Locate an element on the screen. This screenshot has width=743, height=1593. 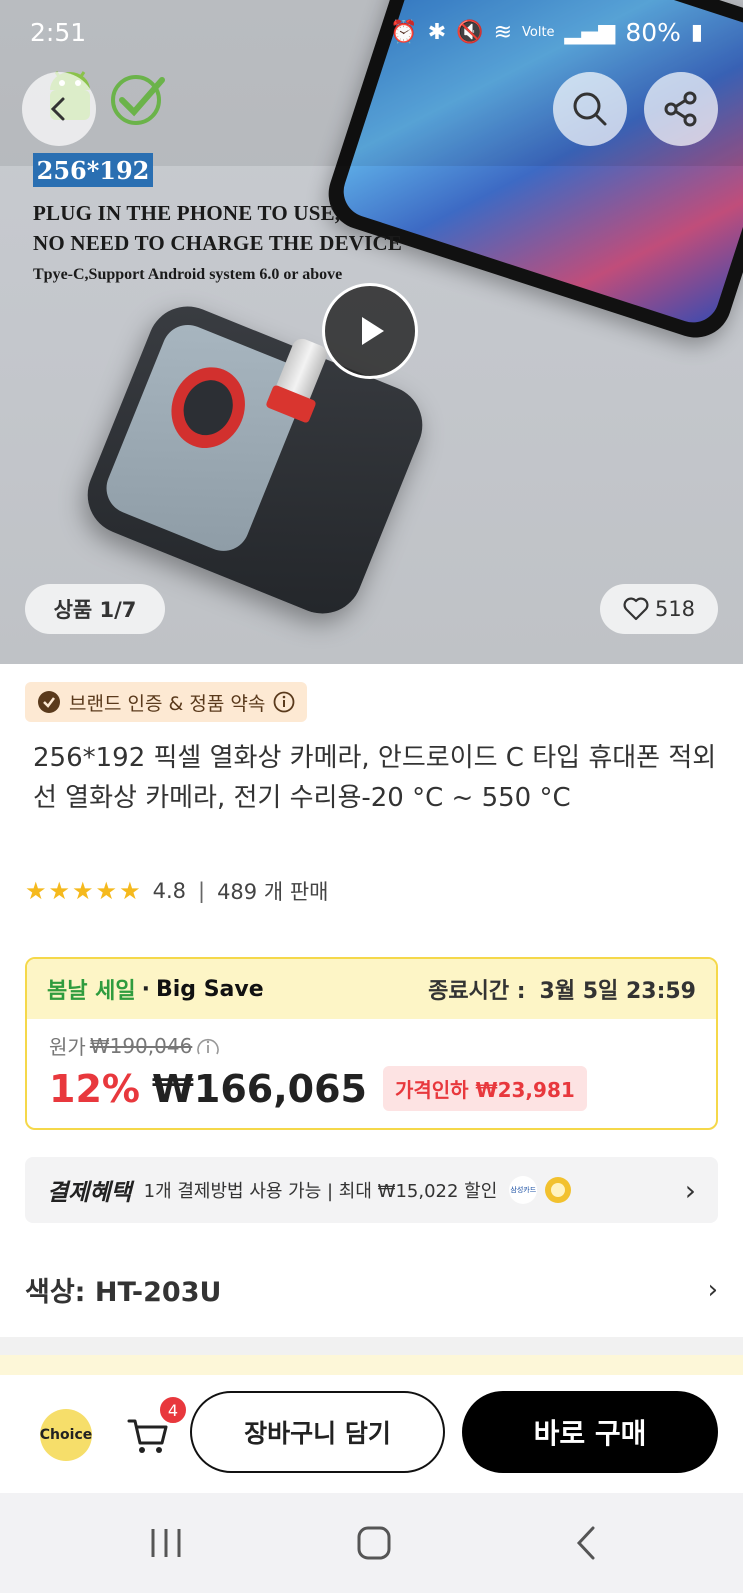
rating-row: ★ ★ ★ ★ ★ 4.8 | 489 개 판매 is located at coordinates (176, 891).